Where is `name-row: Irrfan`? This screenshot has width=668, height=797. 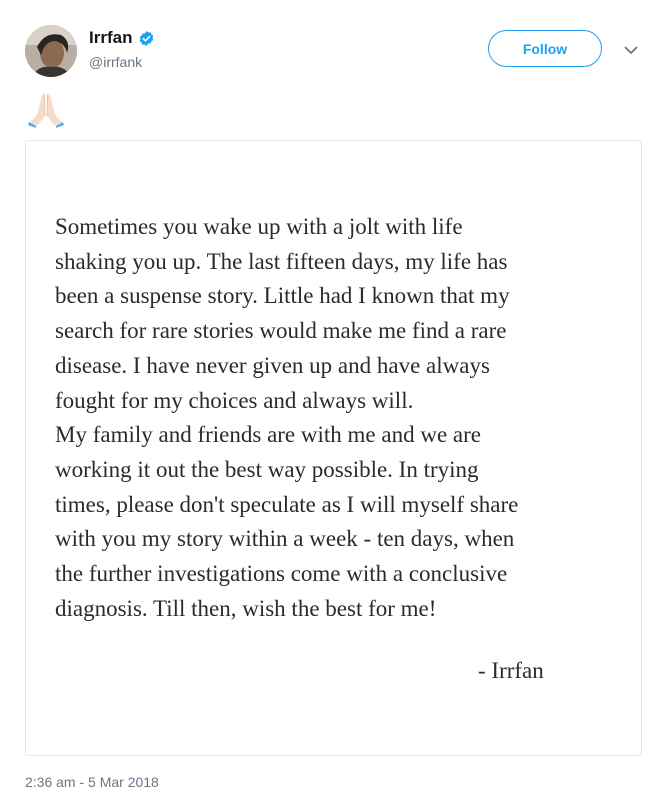
name-row: Irrfan is located at coordinates (122, 38).